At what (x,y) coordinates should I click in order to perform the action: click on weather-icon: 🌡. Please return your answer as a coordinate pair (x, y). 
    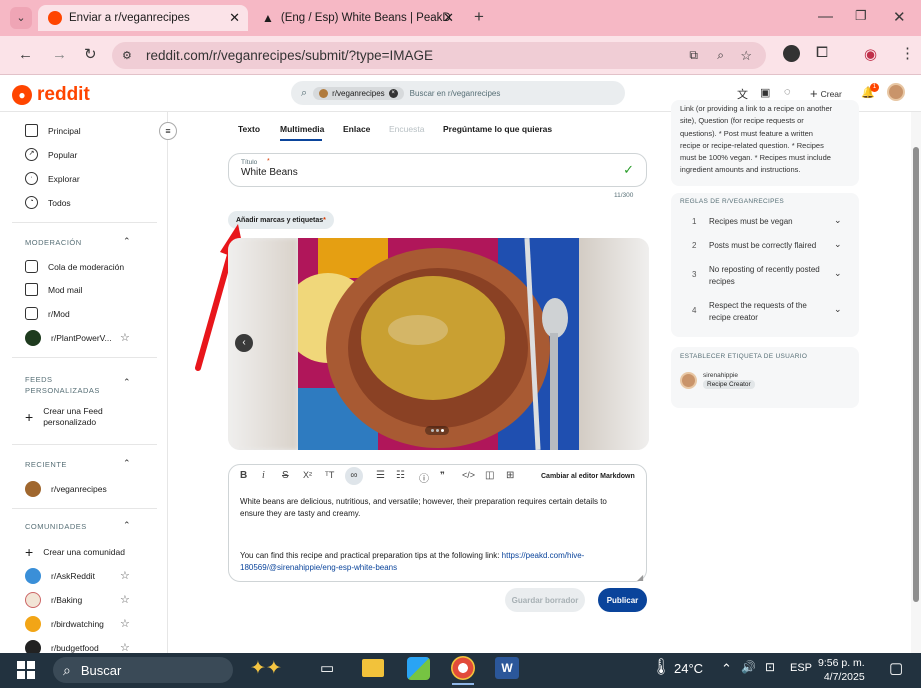
    Looking at the image, I should click on (661, 667).